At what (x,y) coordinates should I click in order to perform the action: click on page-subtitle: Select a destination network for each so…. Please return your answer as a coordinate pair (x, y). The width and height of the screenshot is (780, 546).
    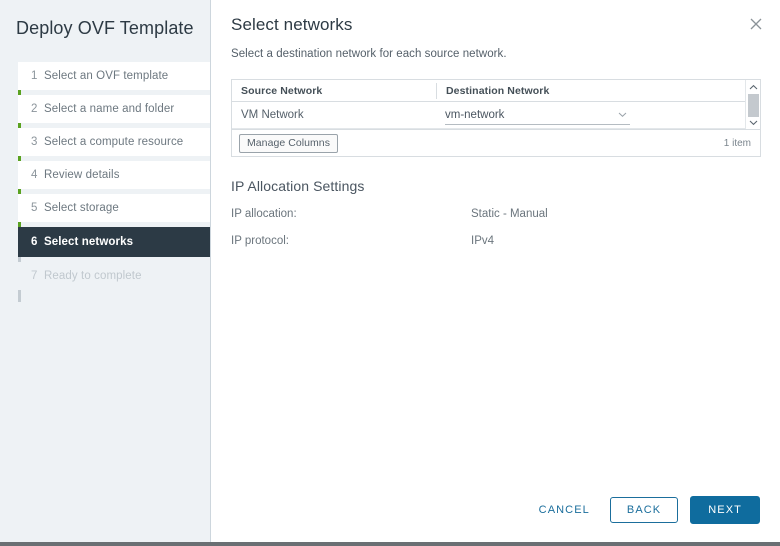
    Looking at the image, I should click on (369, 54).